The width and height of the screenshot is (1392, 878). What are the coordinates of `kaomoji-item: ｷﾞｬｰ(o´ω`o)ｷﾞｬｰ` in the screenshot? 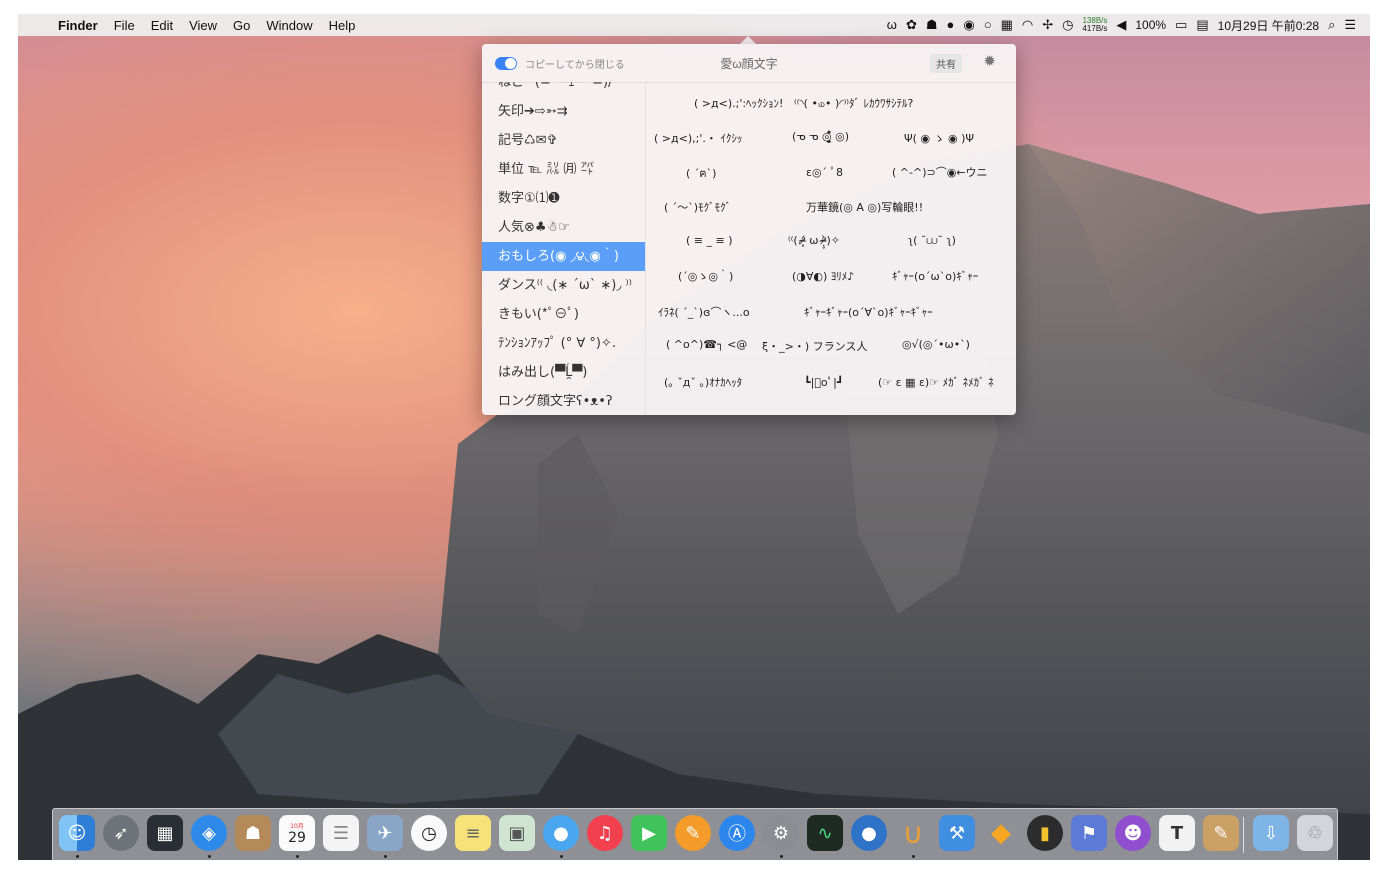 It's located at (935, 276).